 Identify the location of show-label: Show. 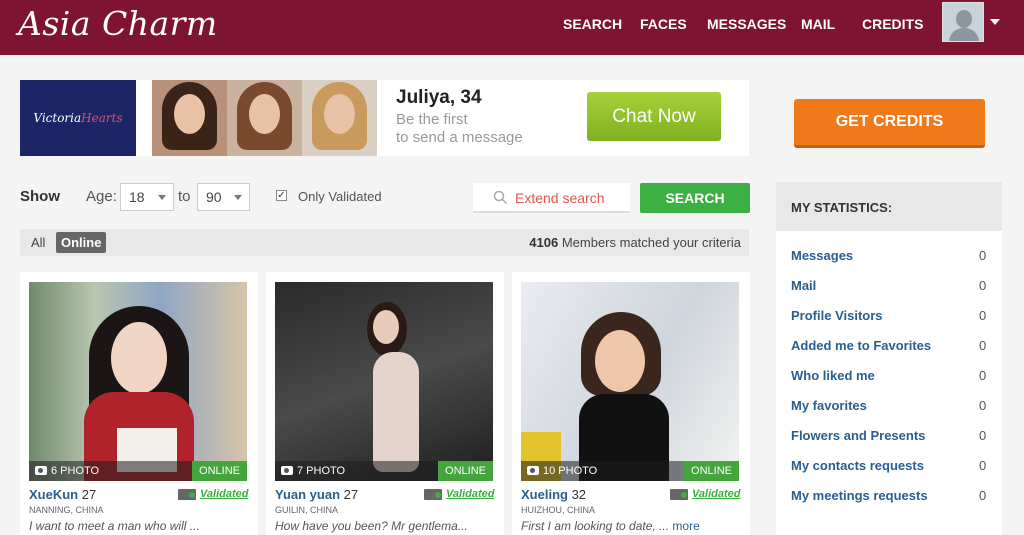
(40, 196).